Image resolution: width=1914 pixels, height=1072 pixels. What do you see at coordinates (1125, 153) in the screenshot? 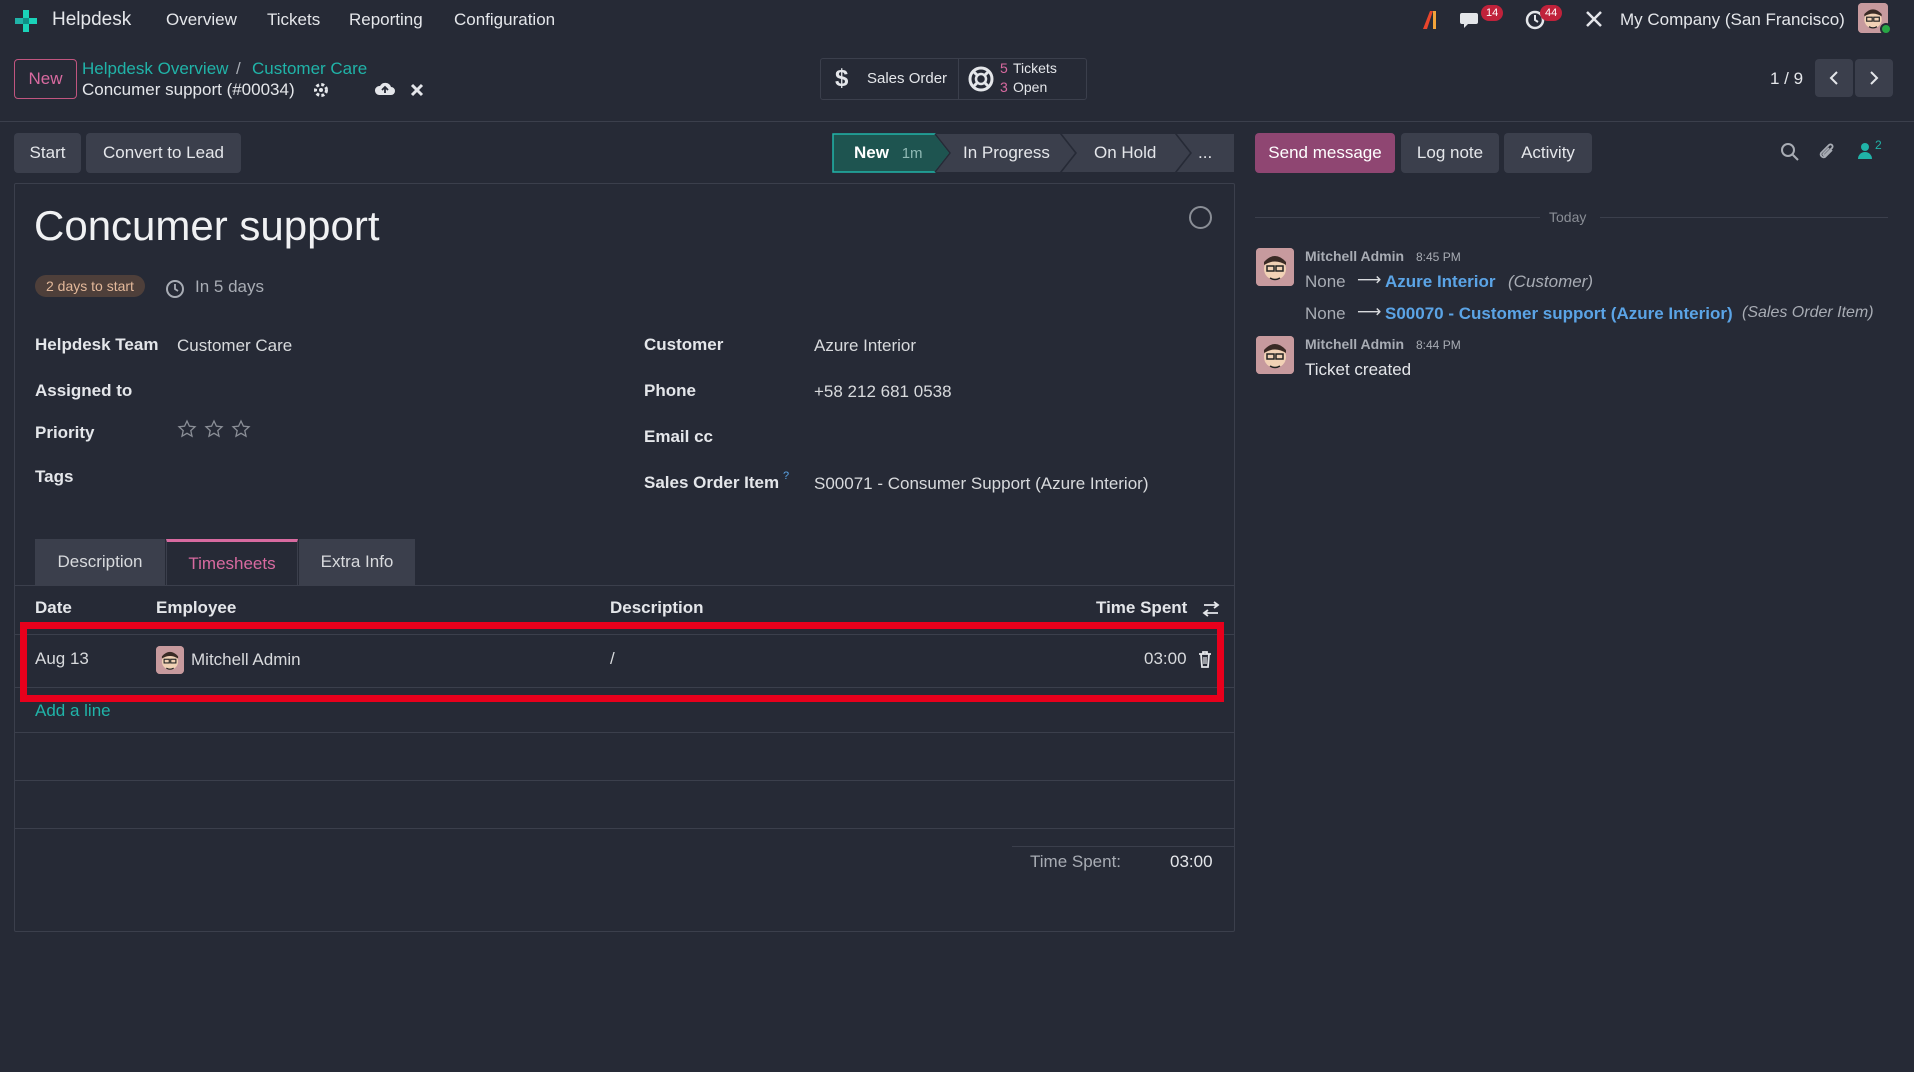
I see `stage-on-hold: On Hold` at bounding box center [1125, 153].